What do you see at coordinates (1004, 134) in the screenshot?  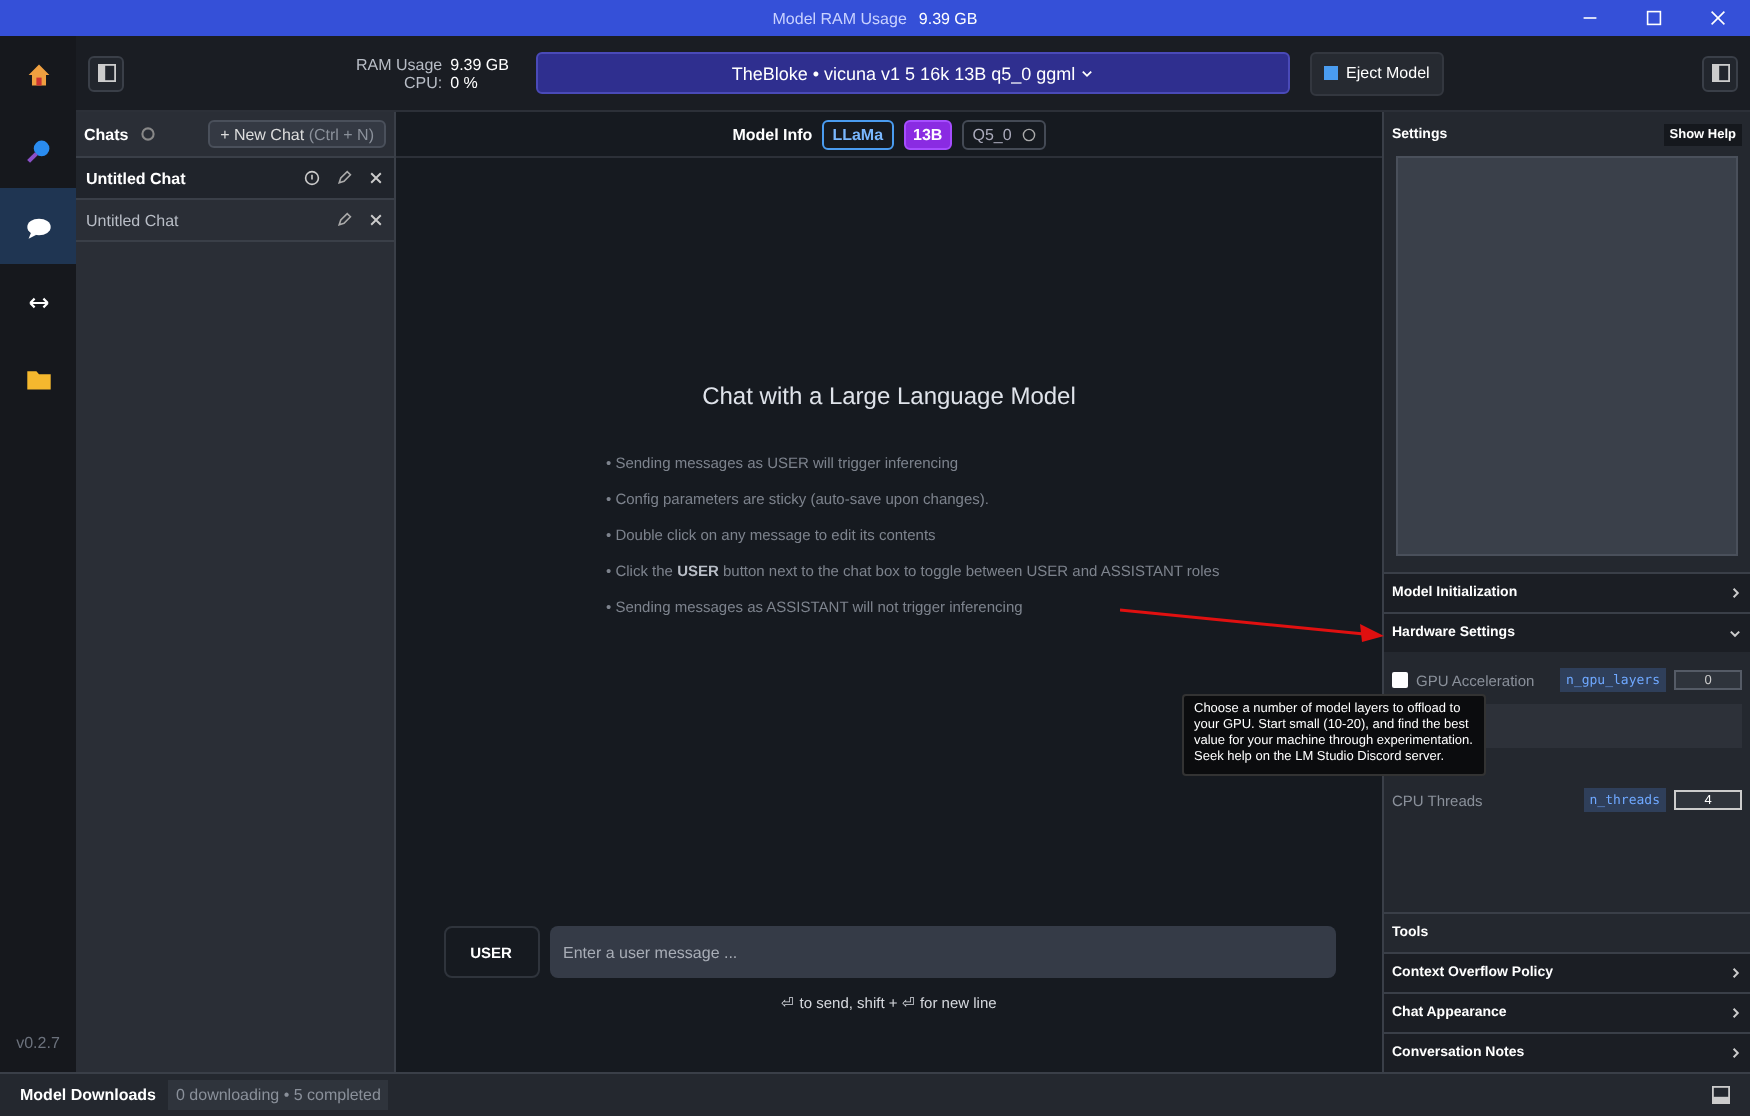 I see `model-tag: Q5_0` at bounding box center [1004, 134].